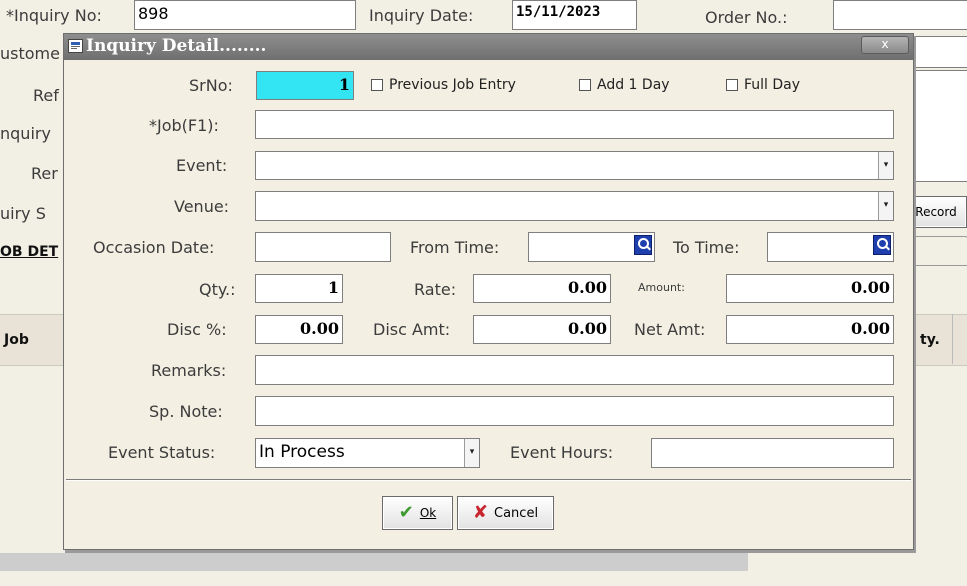  Describe the element at coordinates (574, 370) in the screenshot. I see `remarks-field` at that location.